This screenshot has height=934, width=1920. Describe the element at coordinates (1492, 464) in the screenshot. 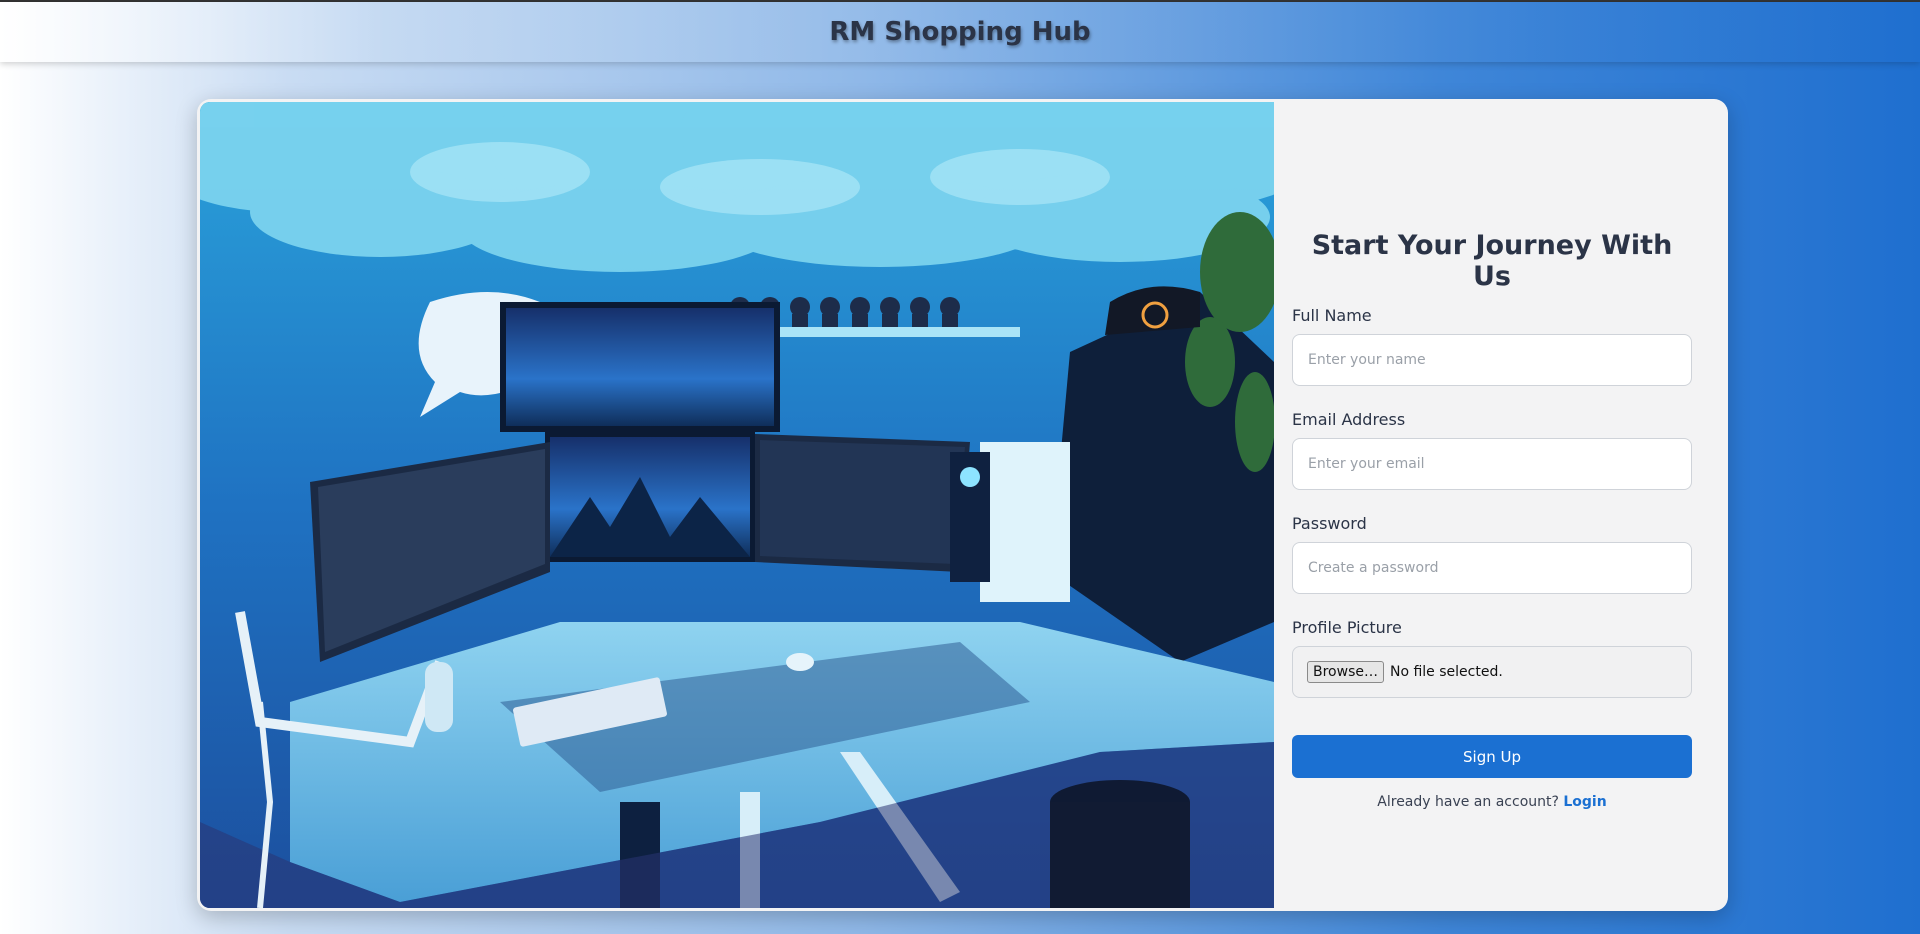

I see `email-input` at that location.